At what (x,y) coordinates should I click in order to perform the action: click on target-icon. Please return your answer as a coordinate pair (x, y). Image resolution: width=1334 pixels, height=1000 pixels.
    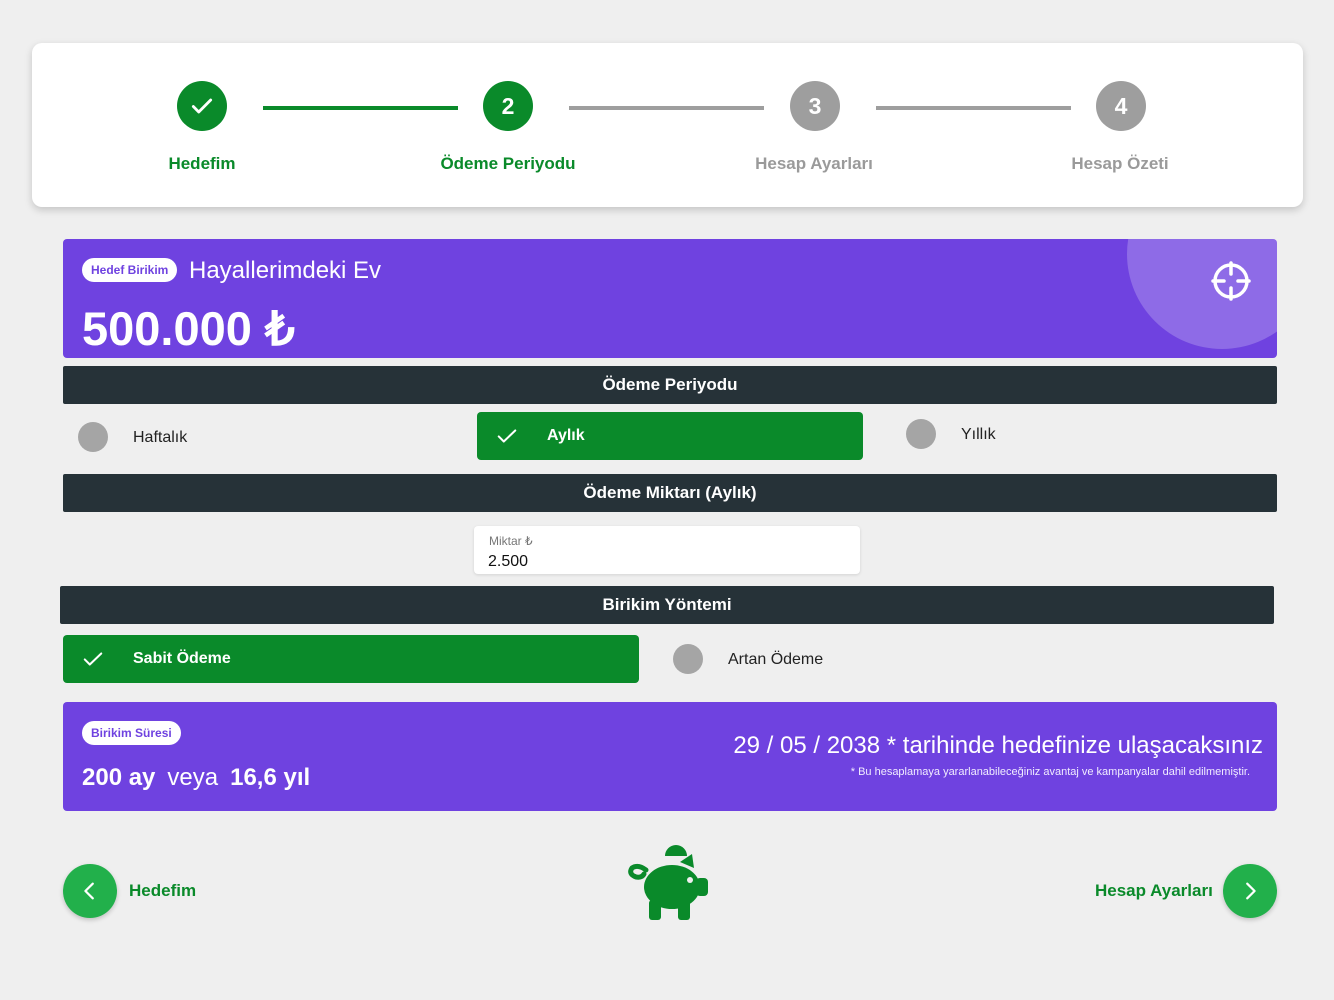
    Looking at the image, I should click on (1231, 281).